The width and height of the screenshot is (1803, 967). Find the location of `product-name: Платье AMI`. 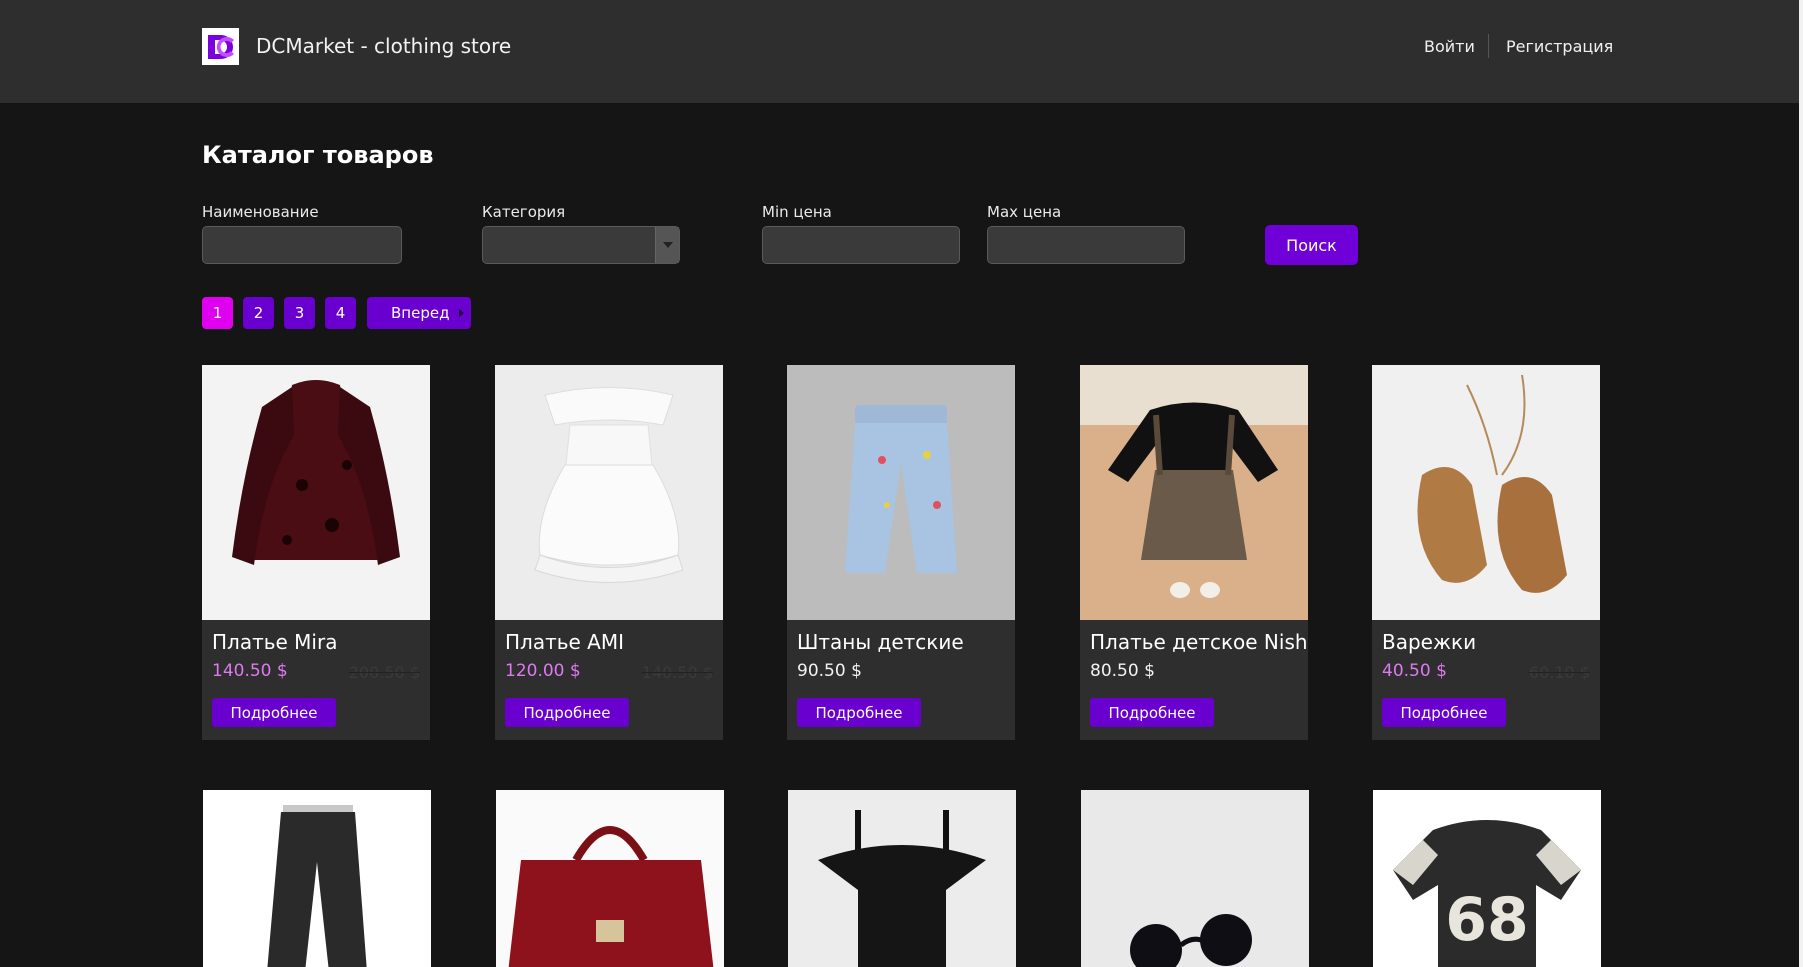

product-name: Платье AMI is located at coordinates (565, 642).